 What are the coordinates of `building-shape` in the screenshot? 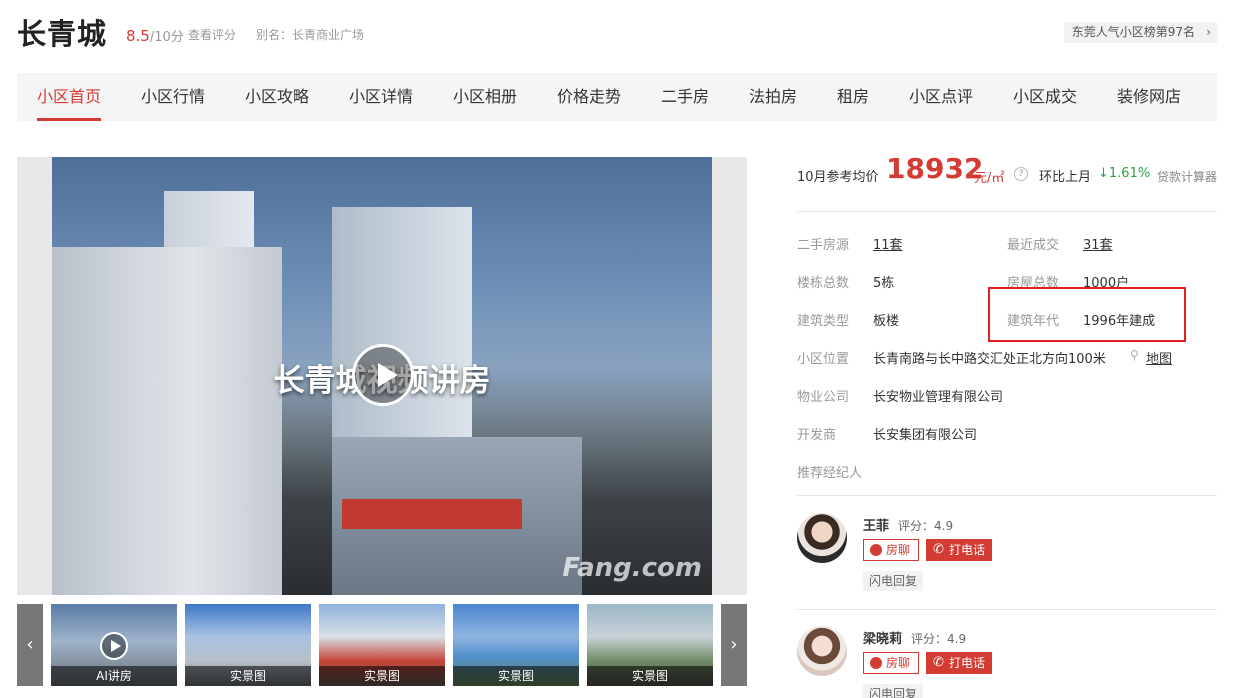 It's located at (167, 421).